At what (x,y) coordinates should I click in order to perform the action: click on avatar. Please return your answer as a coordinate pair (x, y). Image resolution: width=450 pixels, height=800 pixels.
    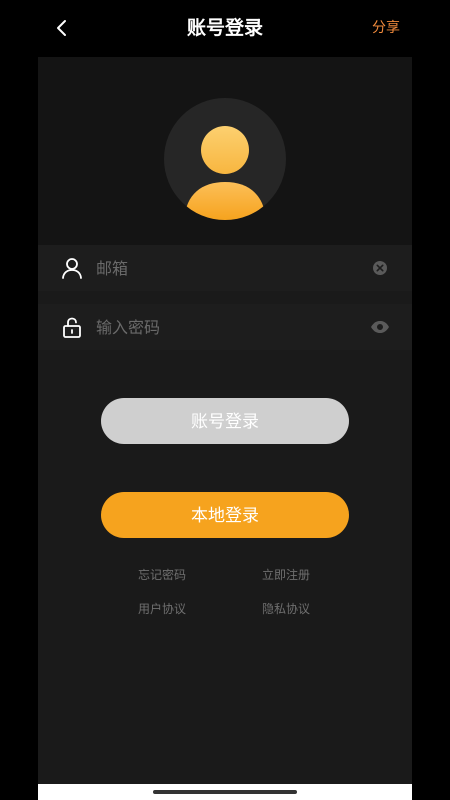
    Looking at the image, I should click on (225, 159).